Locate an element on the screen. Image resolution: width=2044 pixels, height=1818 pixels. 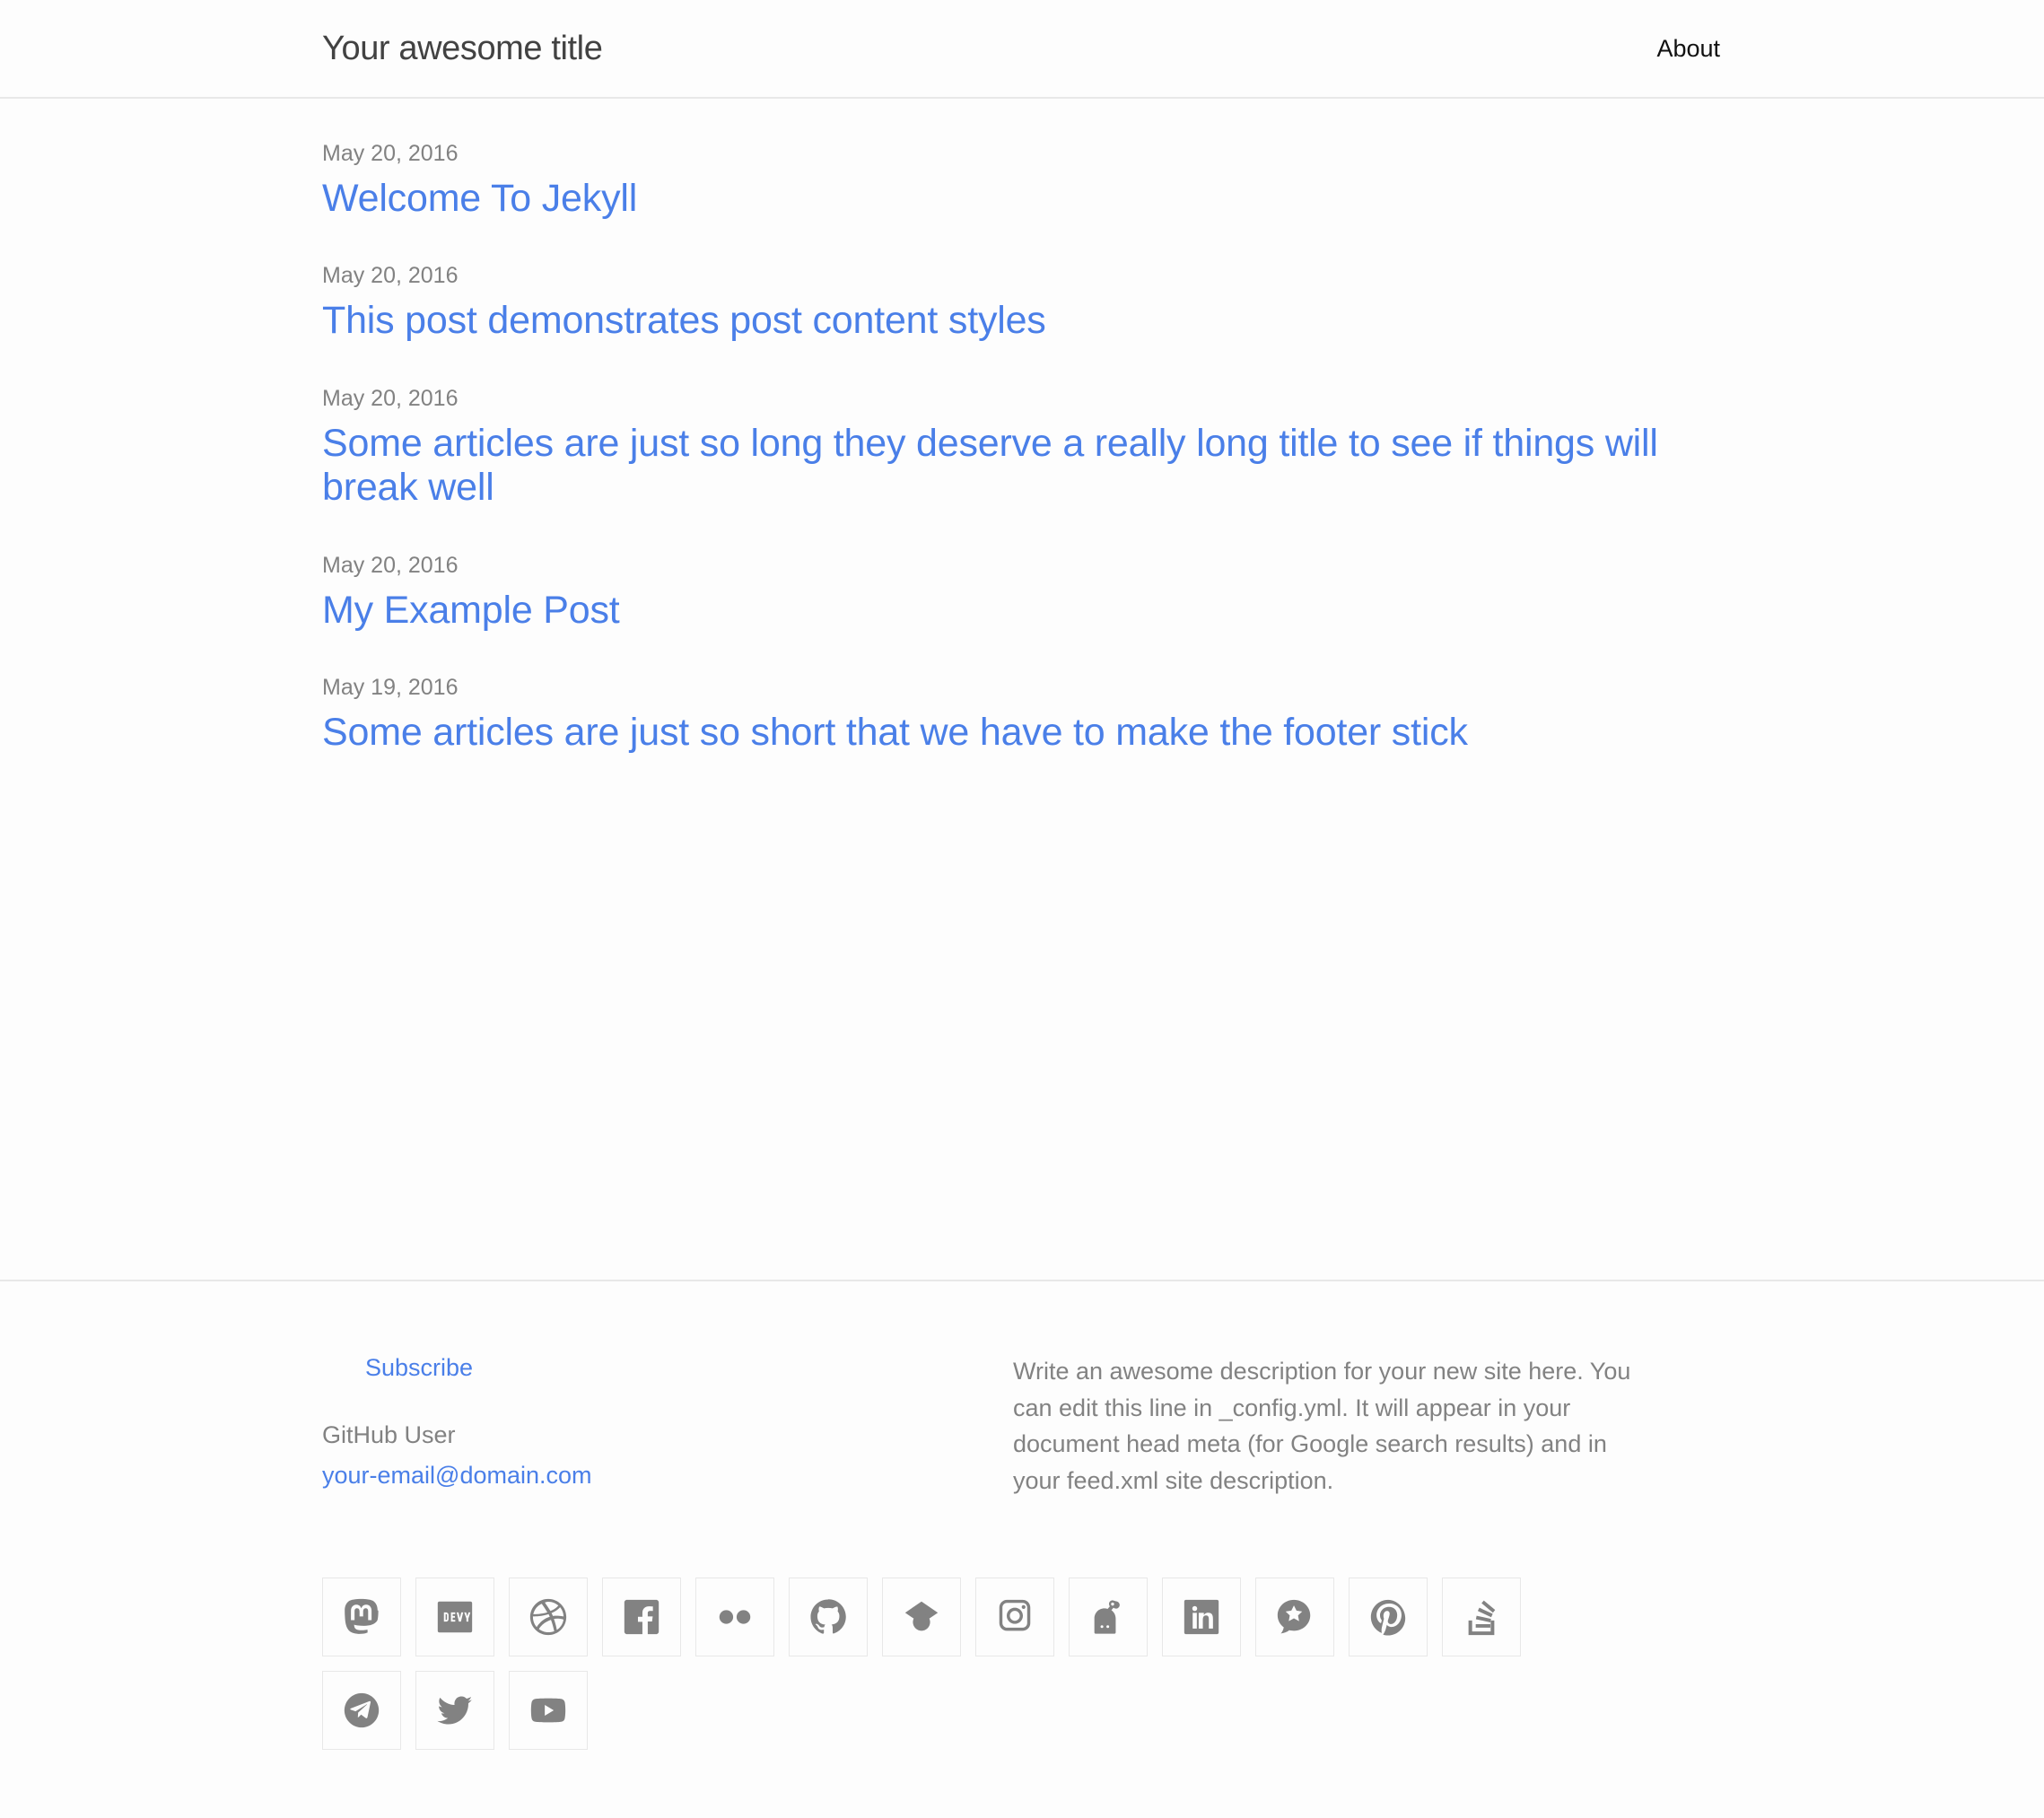
post-link: My Example Post is located at coordinates (991, 611).